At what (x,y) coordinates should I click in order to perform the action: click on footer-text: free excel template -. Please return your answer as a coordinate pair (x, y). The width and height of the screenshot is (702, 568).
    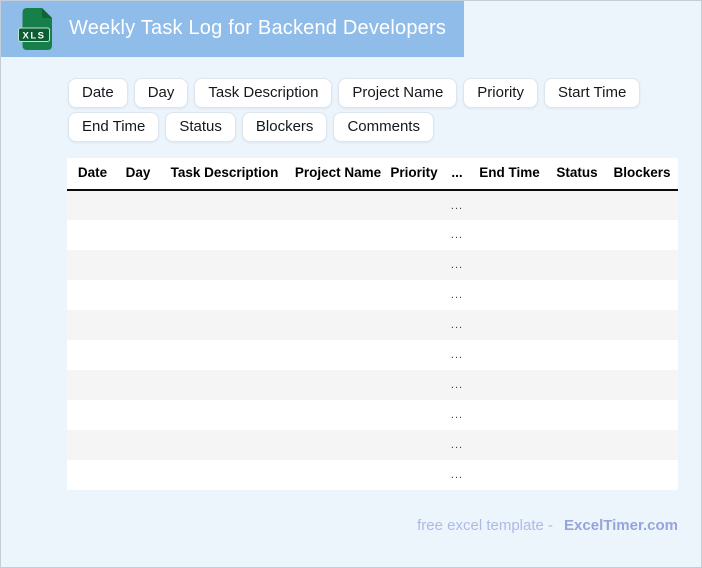
    Looking at the image, I should click on (485, 525).